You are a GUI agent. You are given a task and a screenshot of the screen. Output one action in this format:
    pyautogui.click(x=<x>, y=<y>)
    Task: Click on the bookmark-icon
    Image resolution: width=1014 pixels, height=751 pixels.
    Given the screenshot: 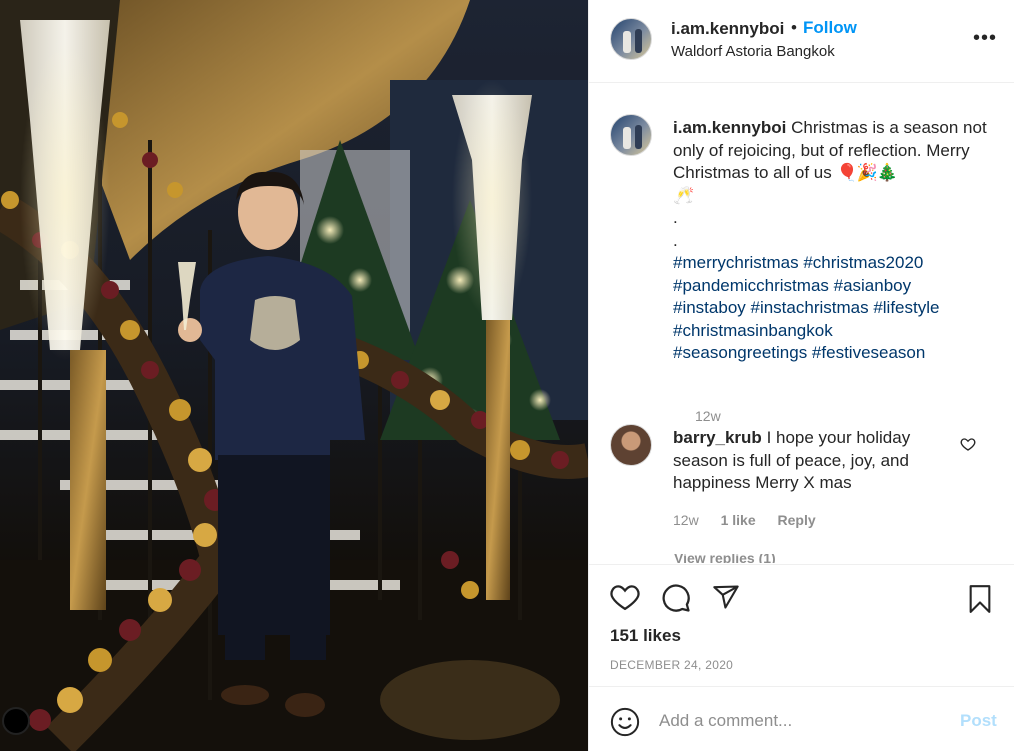 What is the action you would take?
    pyautogui.click(x=980, y=599)
    